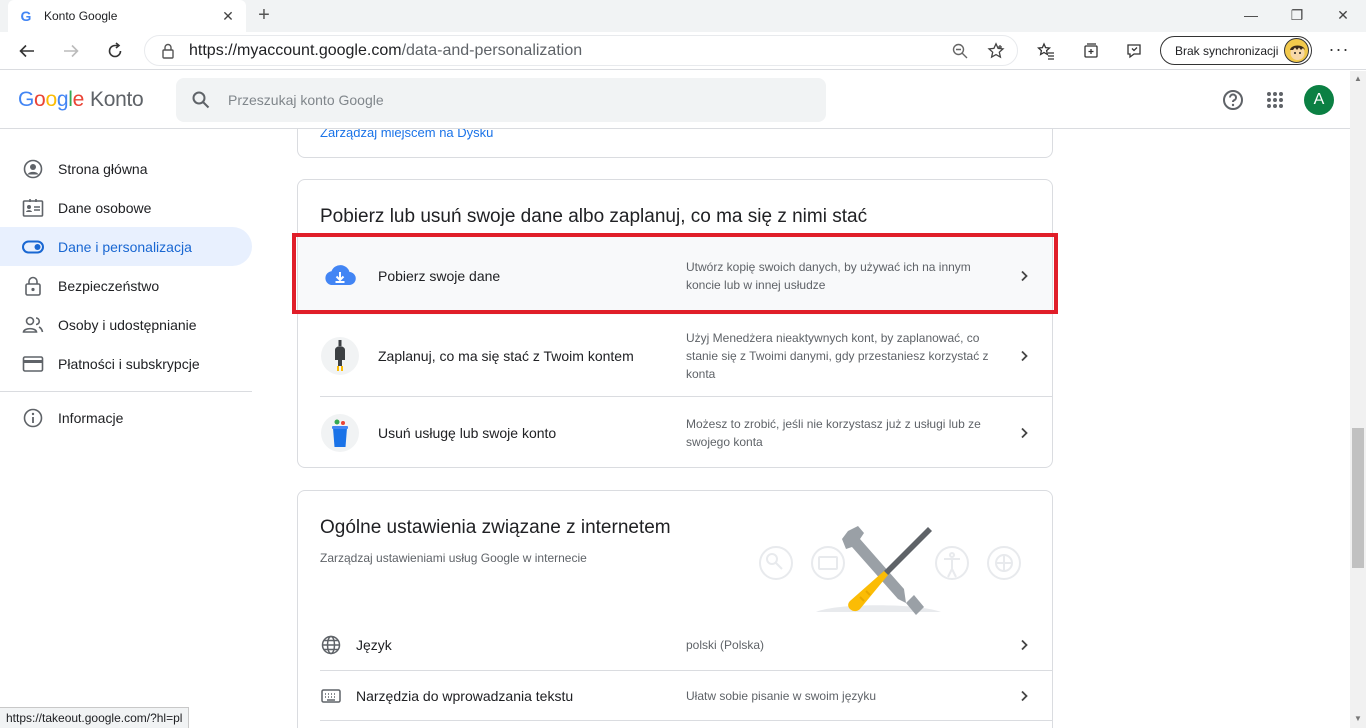  What do you see at coordinates (467, 432) in the screenshot?
I see `delete-service-label: Usuń usługę lub swoje konto` at bounding box center [467, 432].